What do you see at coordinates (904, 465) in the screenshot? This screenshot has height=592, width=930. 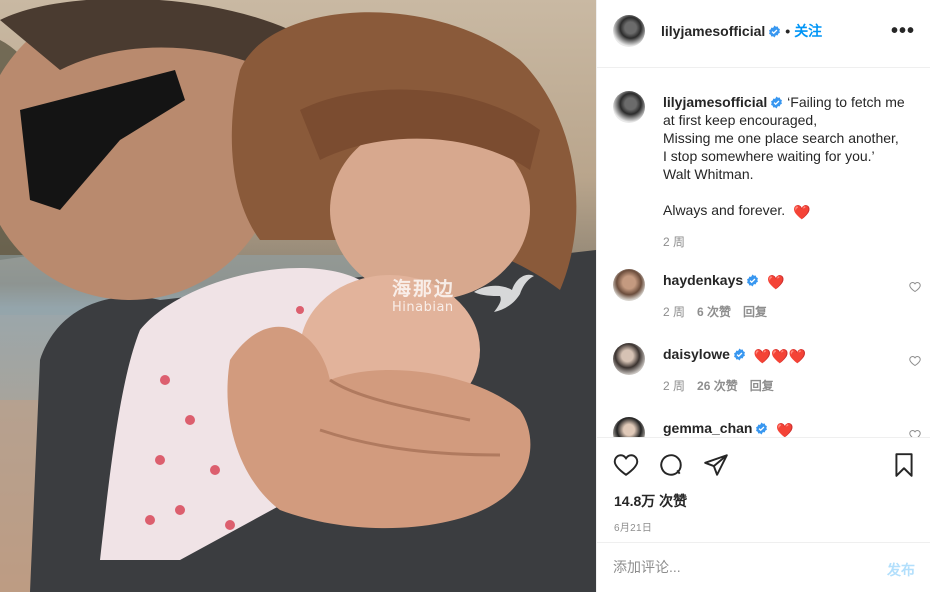 I see `bookmark-icon` at bounding box center [904, 465].